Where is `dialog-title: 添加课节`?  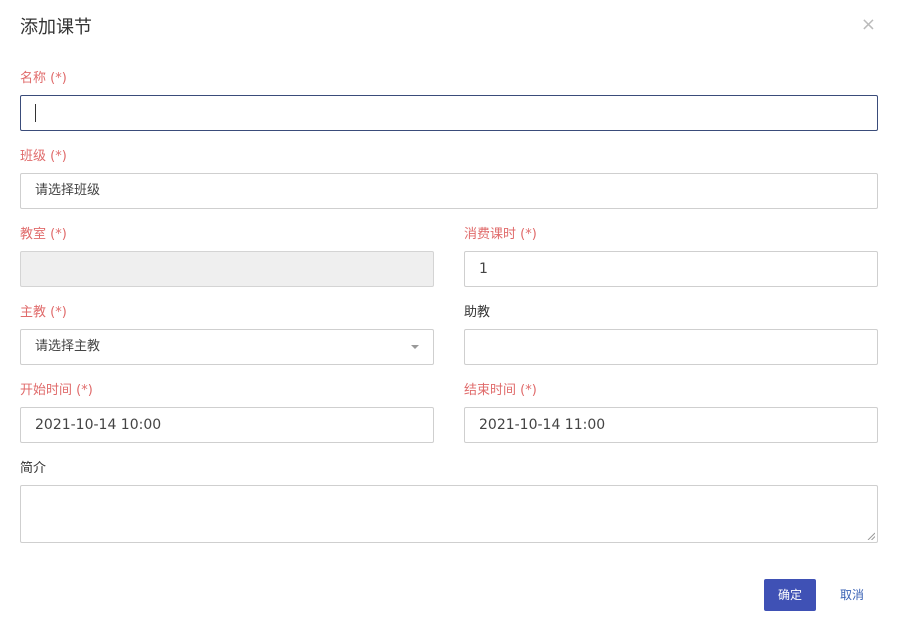
dialog-title: 添加课节 is located at coordinates (56, 27).